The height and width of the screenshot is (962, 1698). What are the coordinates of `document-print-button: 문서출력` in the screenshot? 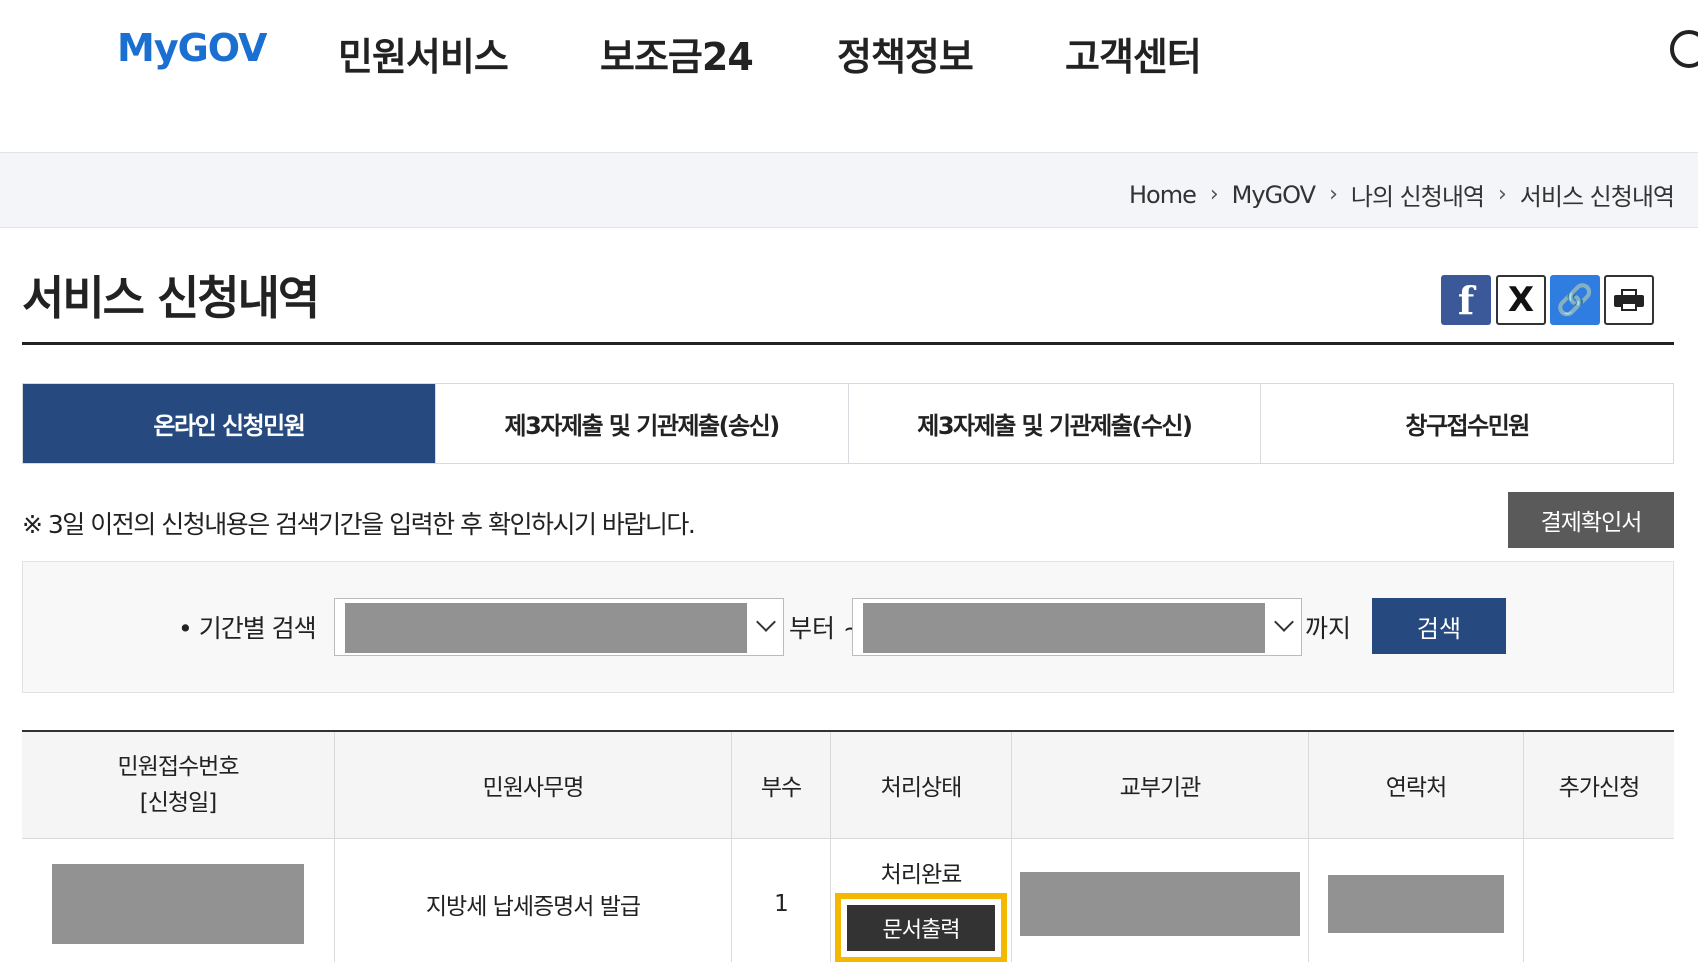 It's located at (921, 928).